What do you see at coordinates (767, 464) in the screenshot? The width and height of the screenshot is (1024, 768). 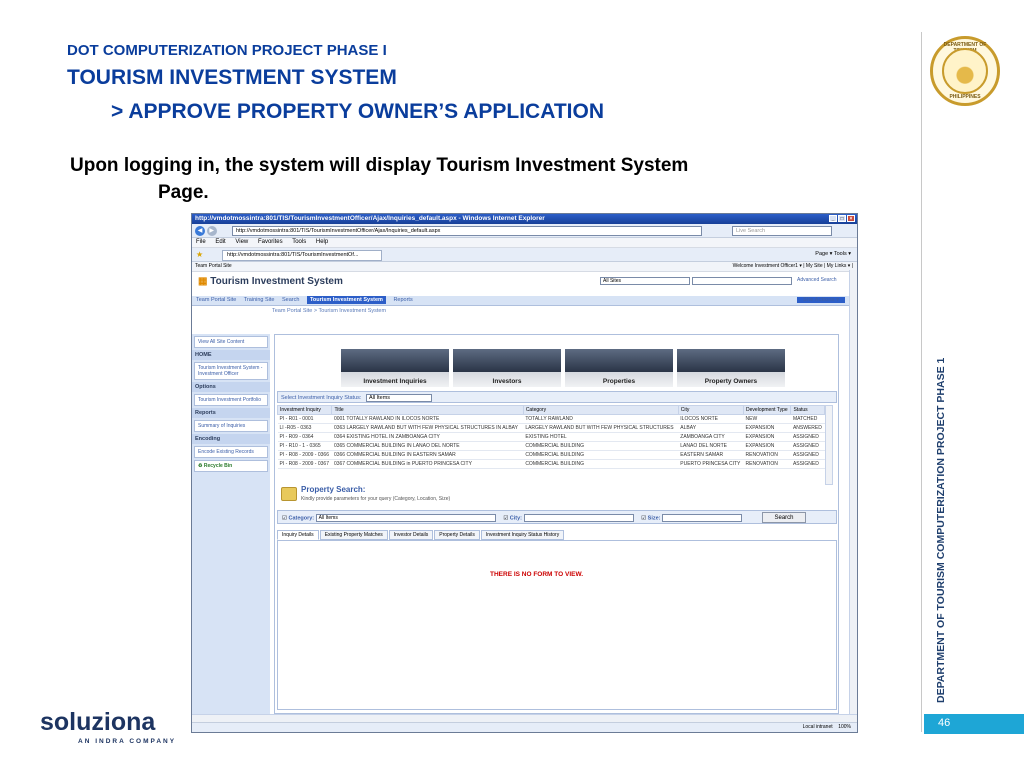 I see `cell: RENOVATION` at bounding box center [767, 464].